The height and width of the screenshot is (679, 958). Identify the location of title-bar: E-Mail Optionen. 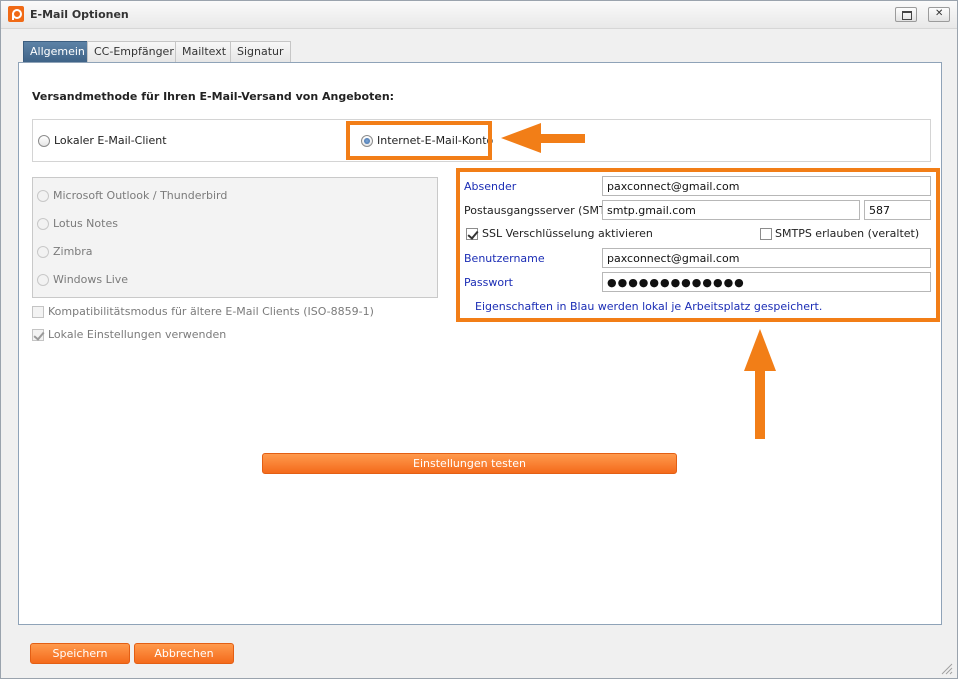
(479, 15).